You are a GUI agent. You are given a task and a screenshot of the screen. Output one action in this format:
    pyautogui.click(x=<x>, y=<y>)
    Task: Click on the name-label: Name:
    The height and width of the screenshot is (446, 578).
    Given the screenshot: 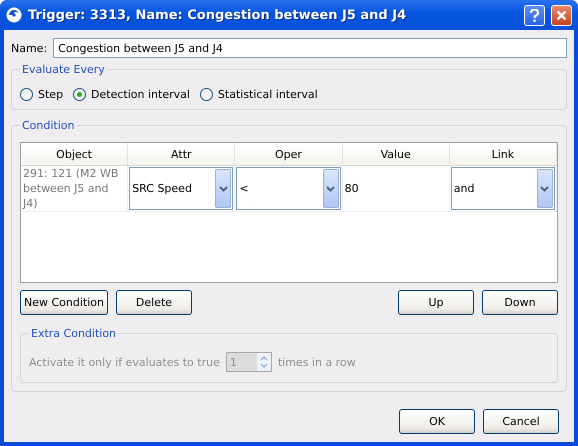 What is the action you would take?
    pyautogui.click(x=29, y=48)
    